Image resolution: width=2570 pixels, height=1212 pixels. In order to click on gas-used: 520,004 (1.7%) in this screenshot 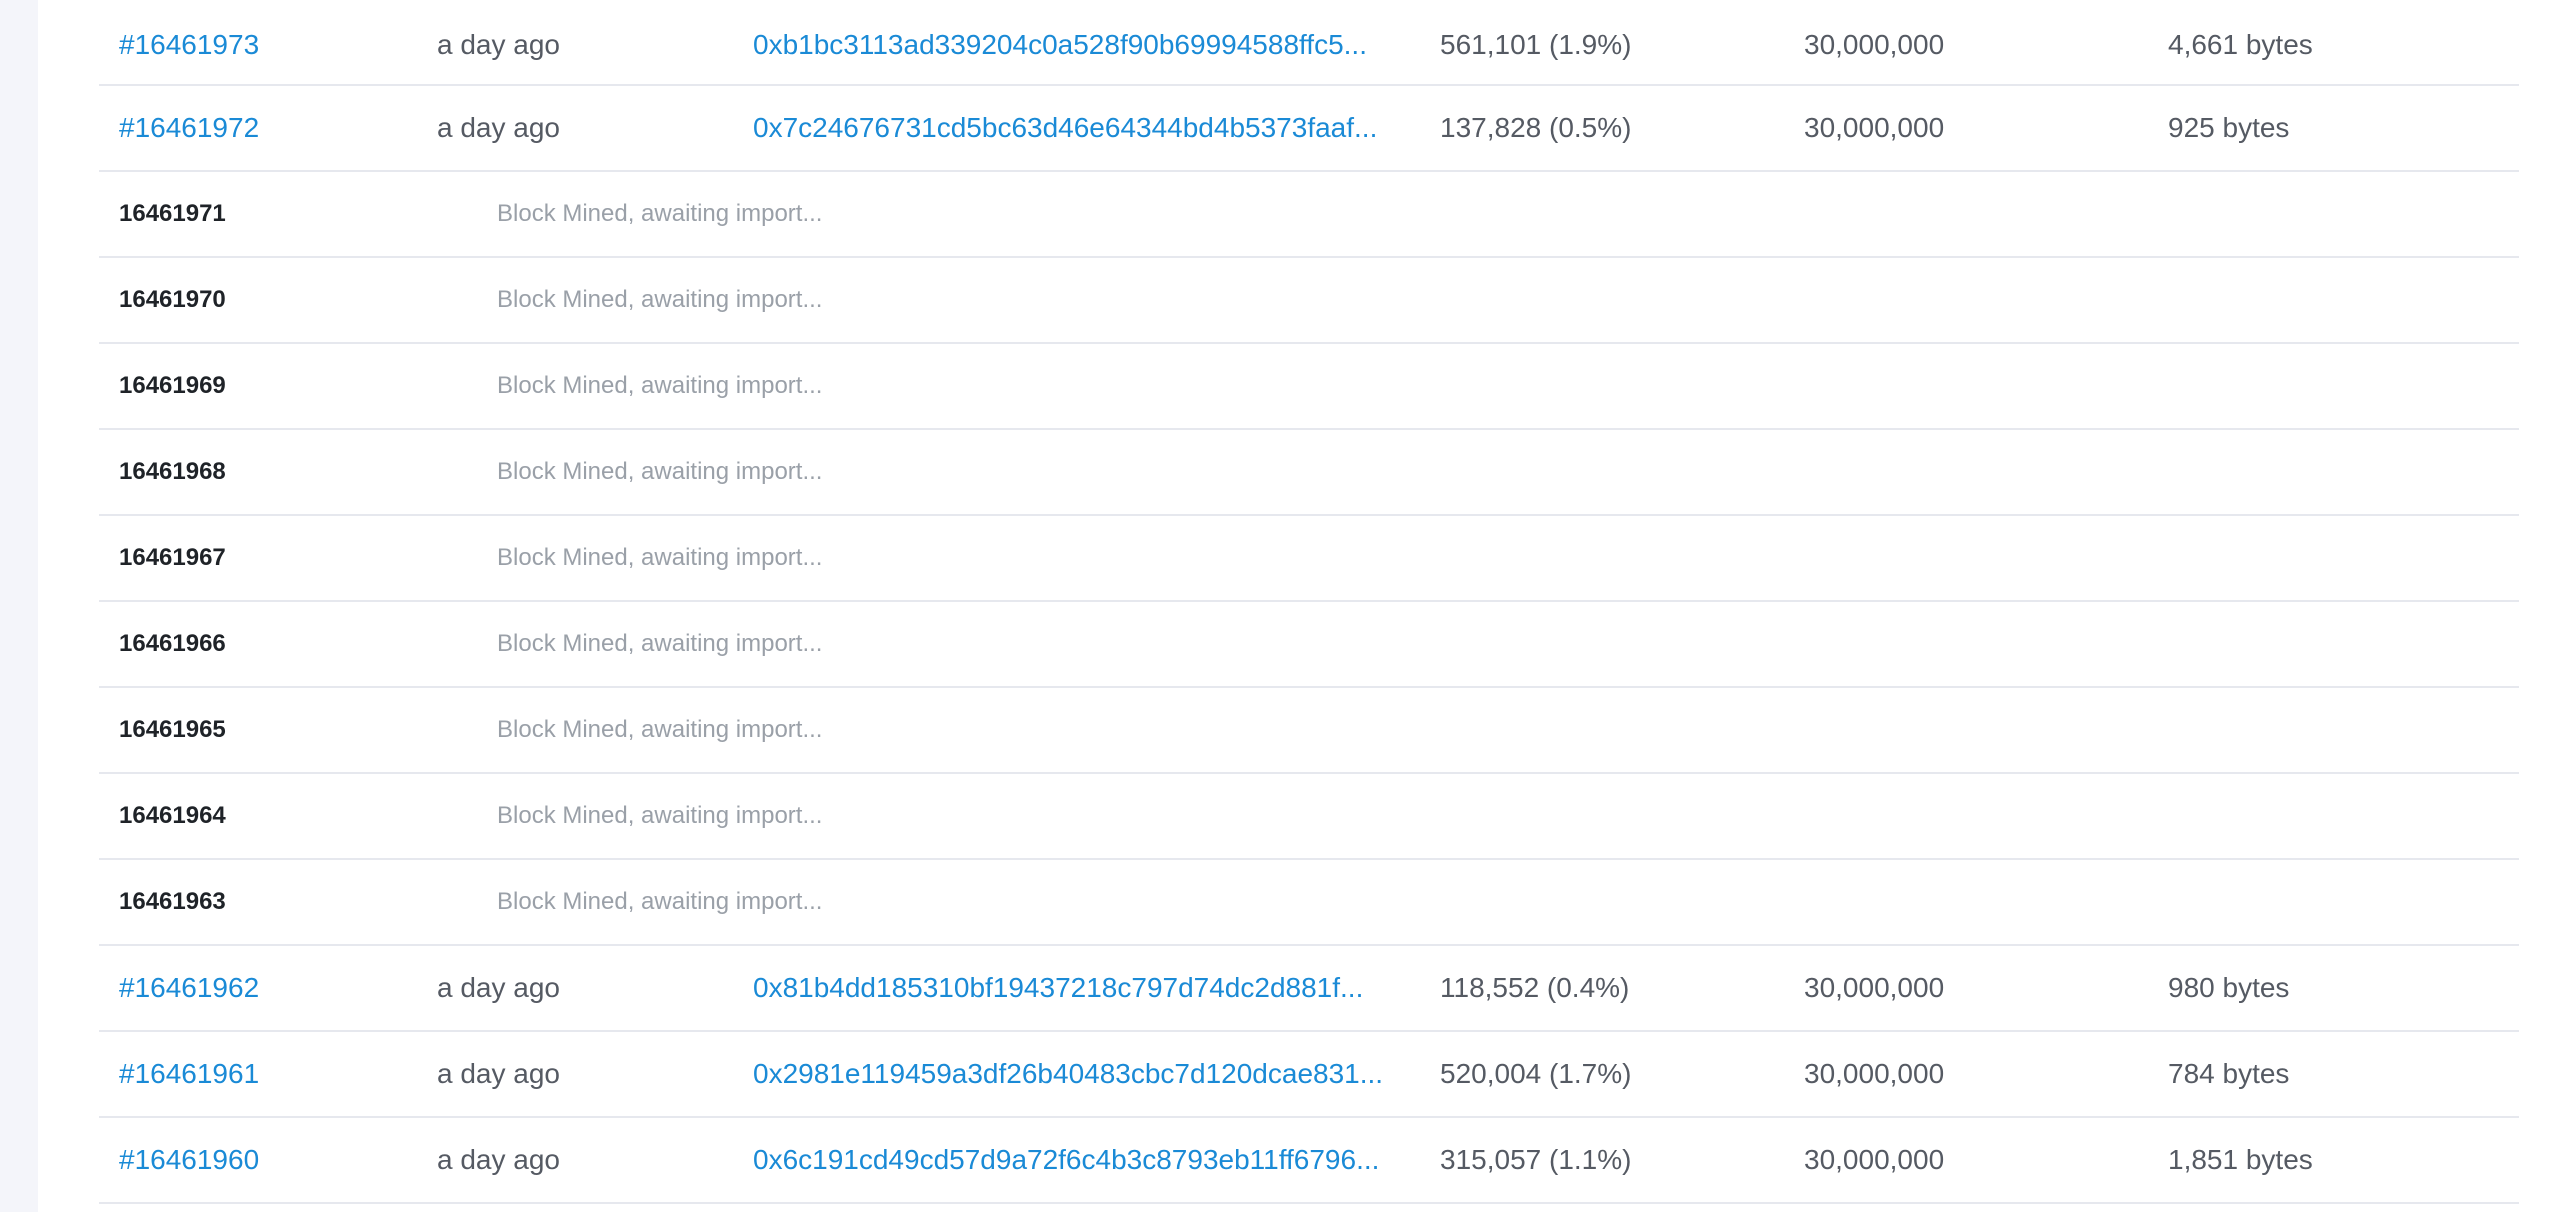, I will do `click(1536, 1073)`.